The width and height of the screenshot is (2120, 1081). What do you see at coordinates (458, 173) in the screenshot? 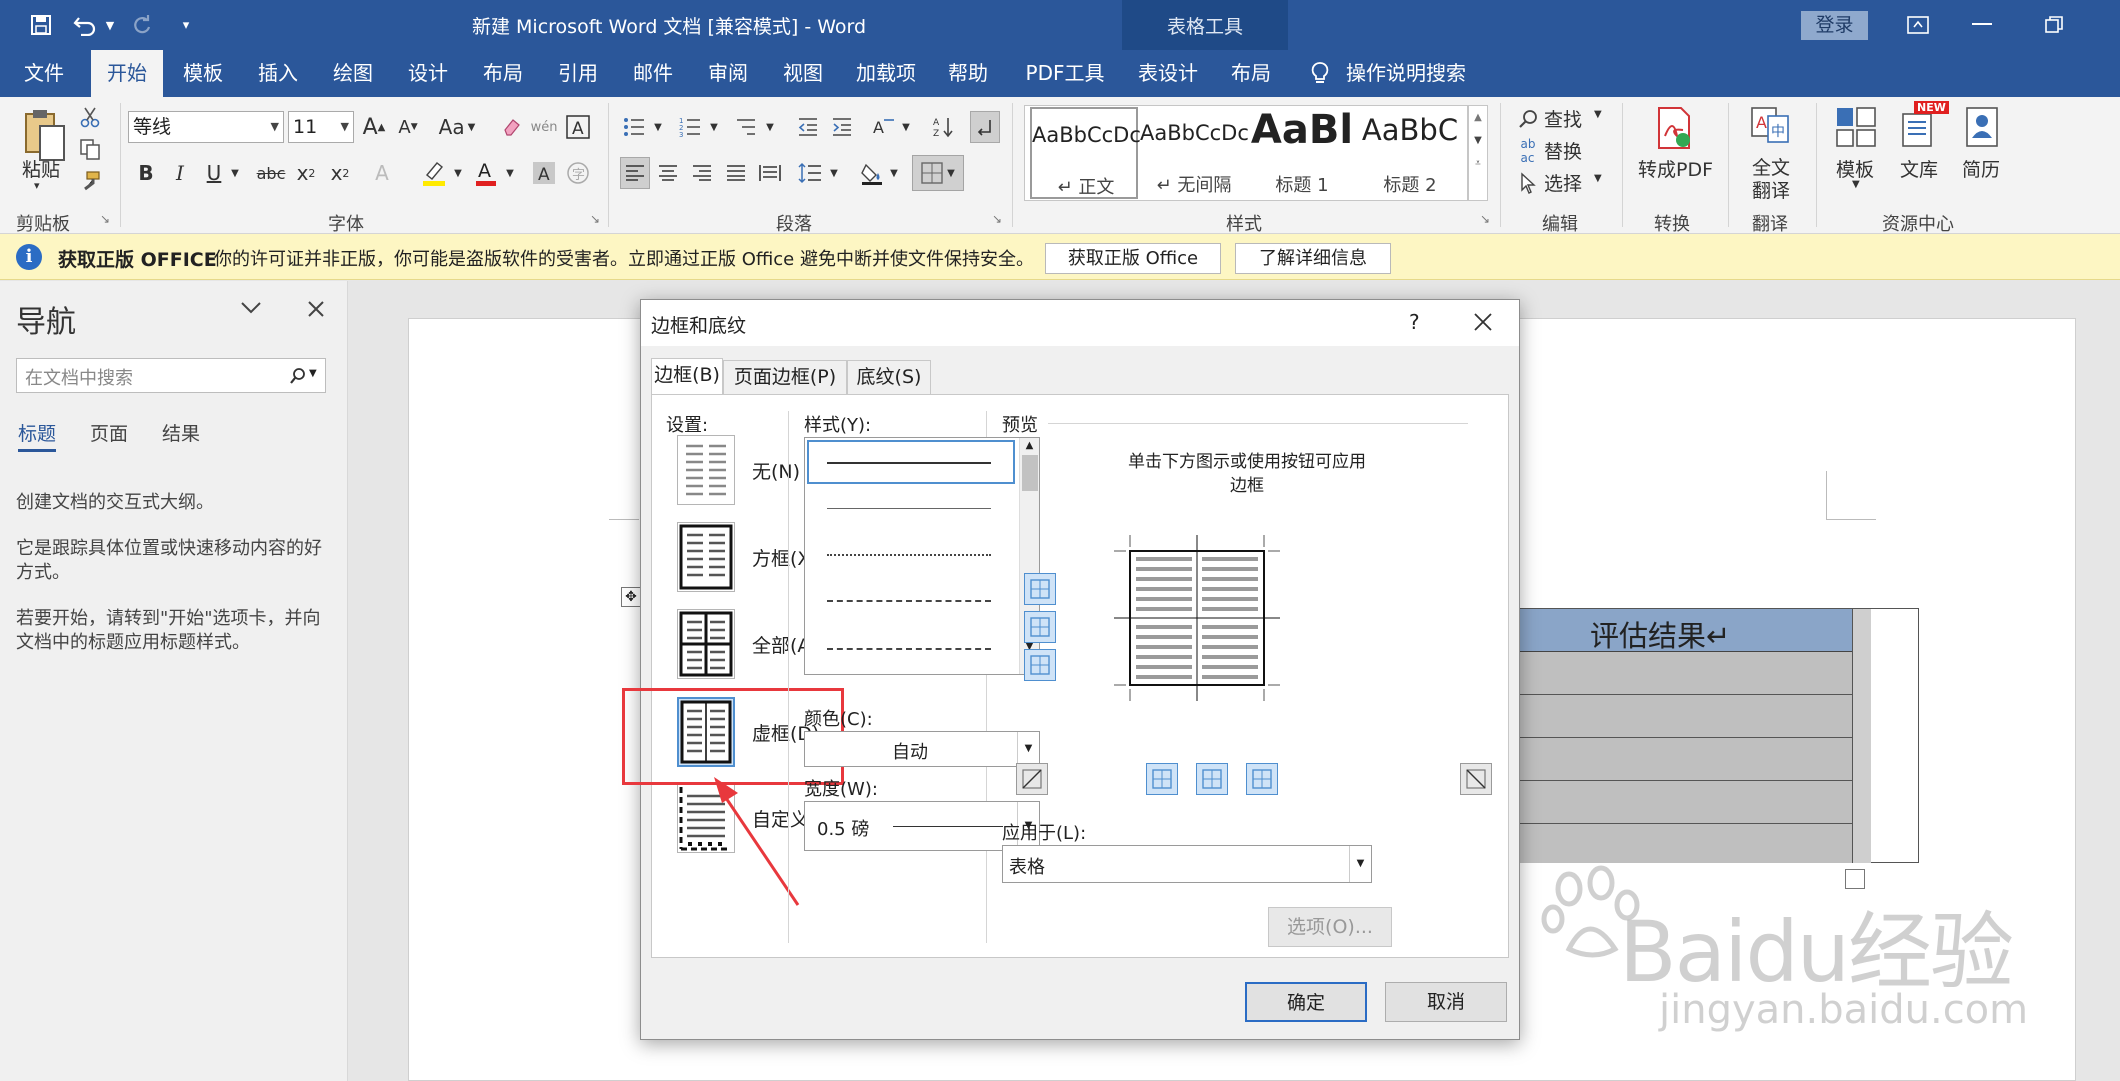
I see `highlight-dropdown-icon: ▼` at bounding box center [458, 173].